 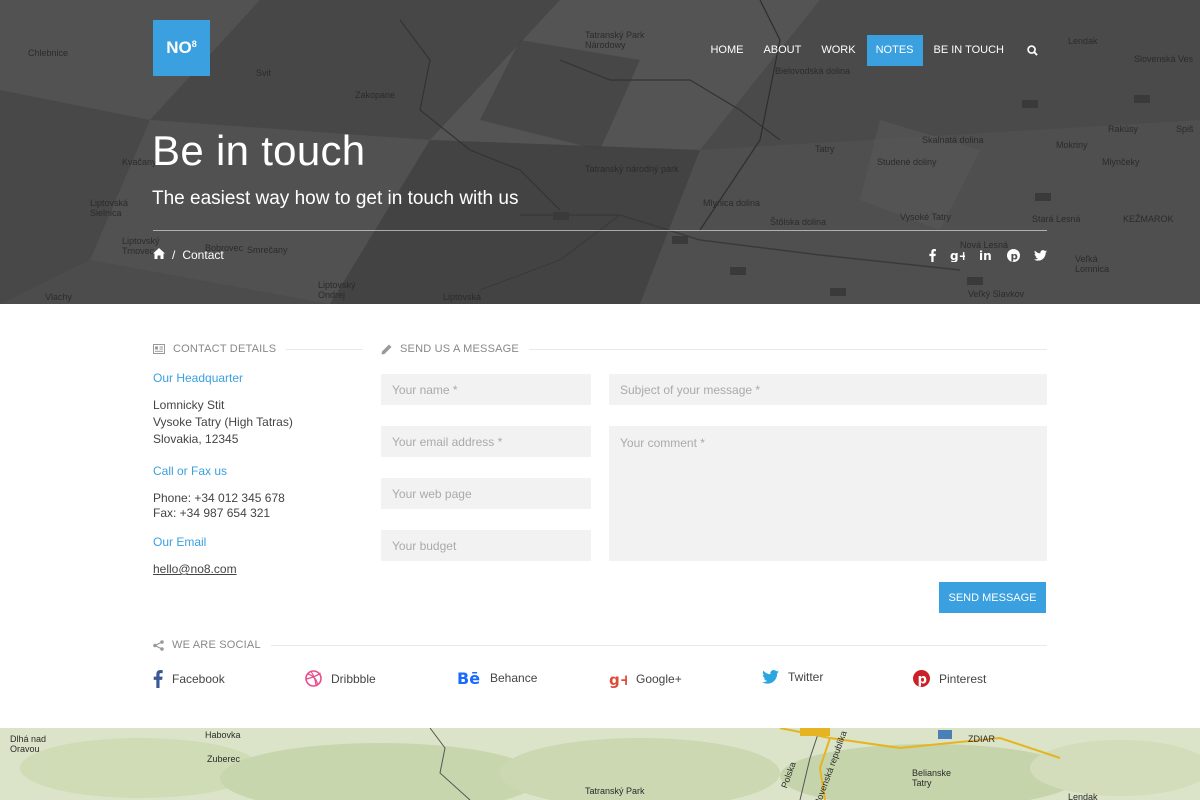 I want to click on map-label: Štôlska dolina, so click(x=798, y=222).